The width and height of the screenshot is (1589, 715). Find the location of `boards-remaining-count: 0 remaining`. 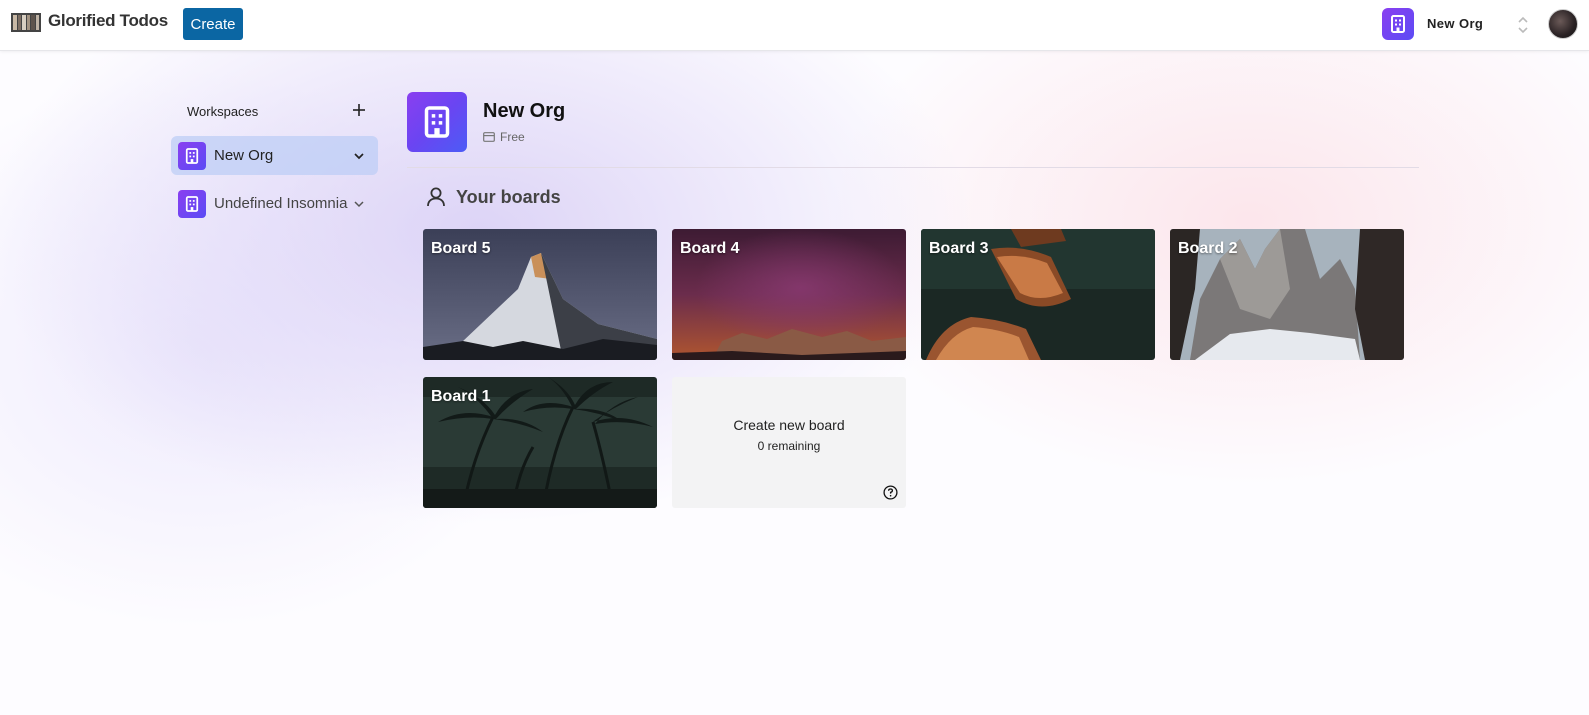

boards-remaining-count: 0 remaining is located at coordinates (789, 445).